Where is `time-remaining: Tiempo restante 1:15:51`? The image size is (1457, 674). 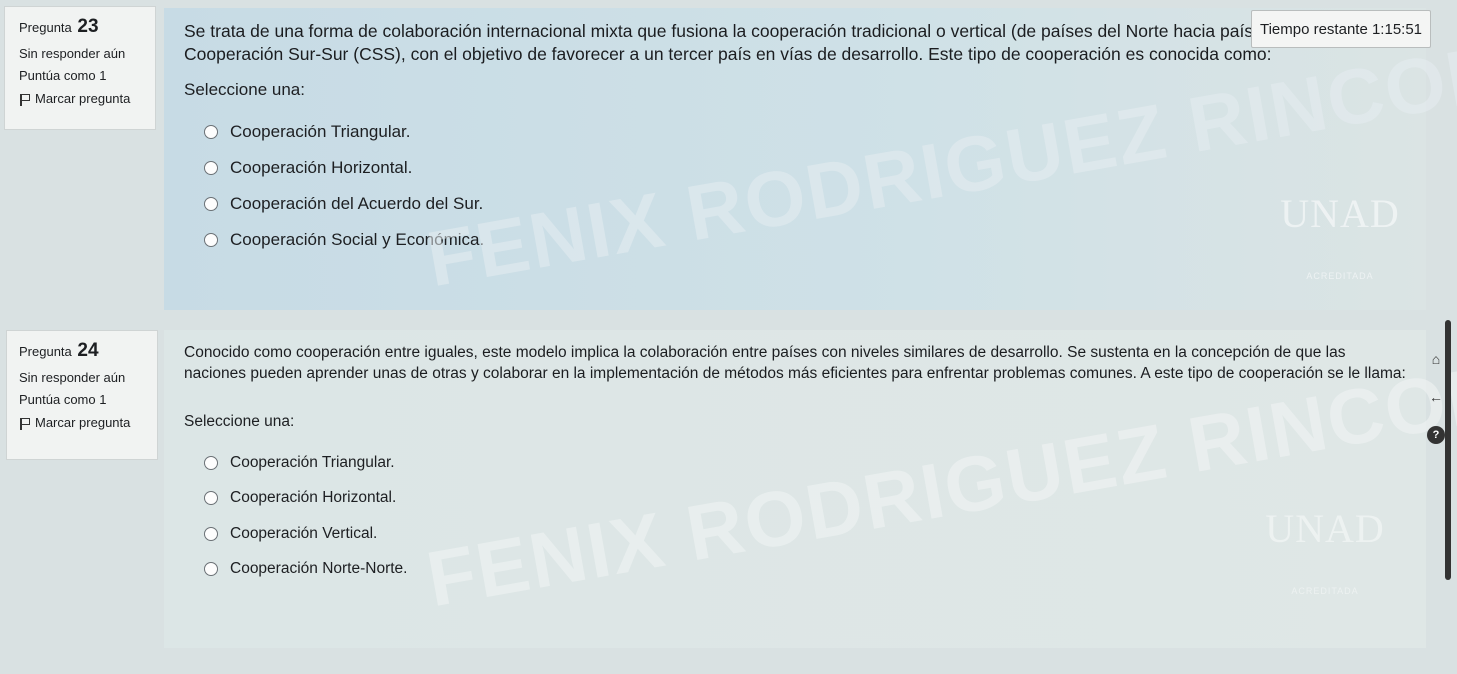 time-remaining: Tiempo restante 1:15:51 is located at coordinates (1341, 29).